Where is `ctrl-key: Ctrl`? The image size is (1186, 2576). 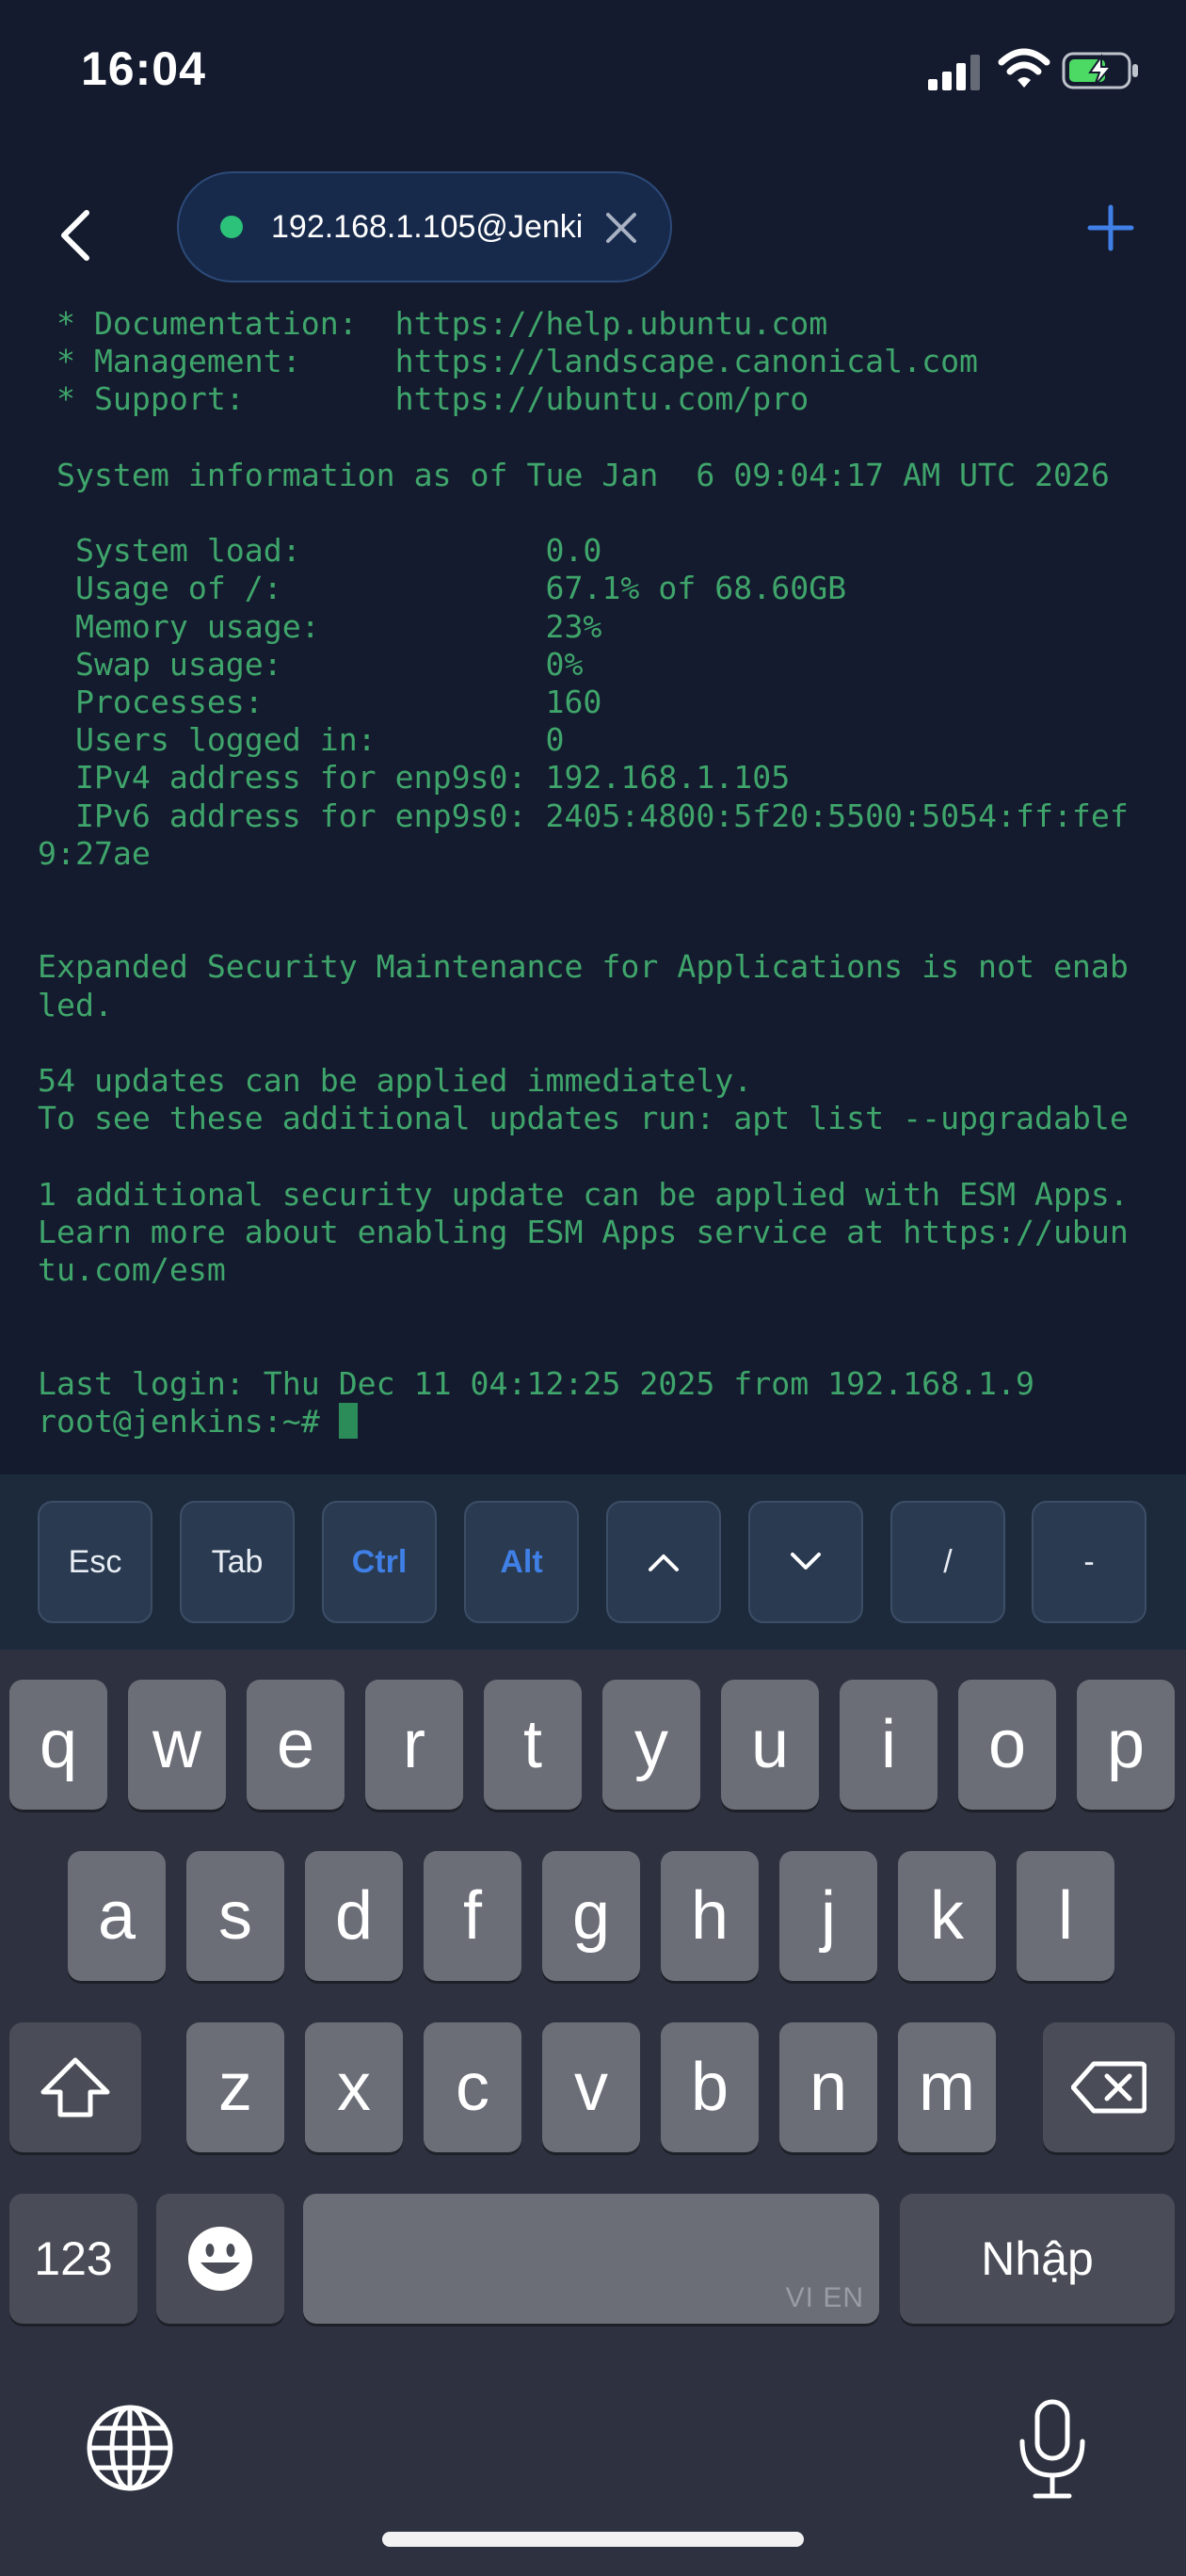
ctrl-key: Ctrl is located at coordinates (379, 1562).